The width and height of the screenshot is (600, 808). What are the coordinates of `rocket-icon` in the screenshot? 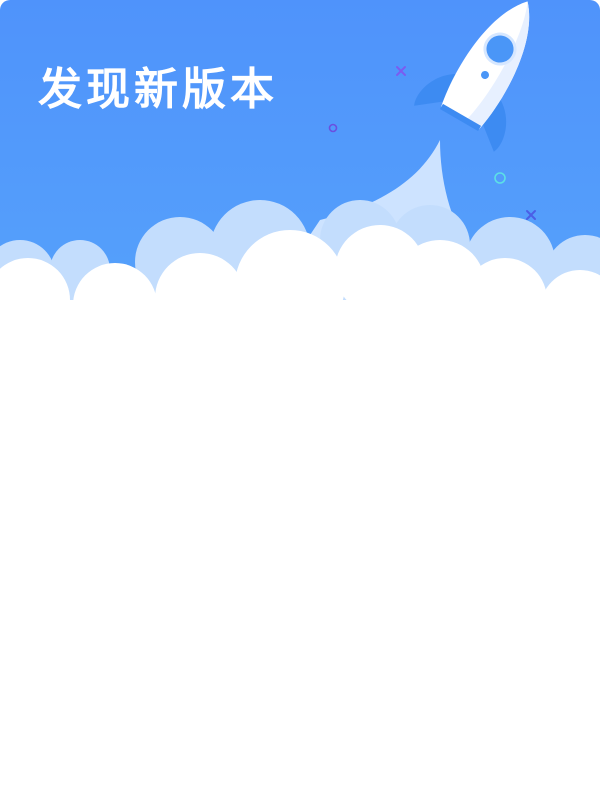 It's located at (472, 76).